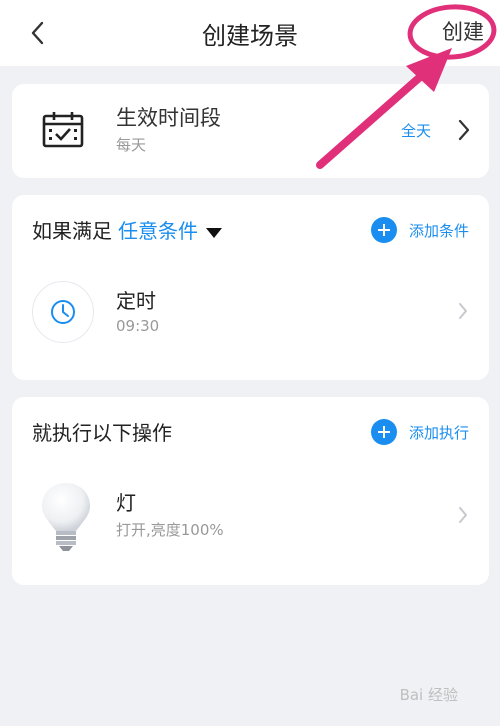  What do you see at coordinates (131, 145) in the screenshot?
I see `schedule-subtitle: 每天` at bounding box center [131, 145].